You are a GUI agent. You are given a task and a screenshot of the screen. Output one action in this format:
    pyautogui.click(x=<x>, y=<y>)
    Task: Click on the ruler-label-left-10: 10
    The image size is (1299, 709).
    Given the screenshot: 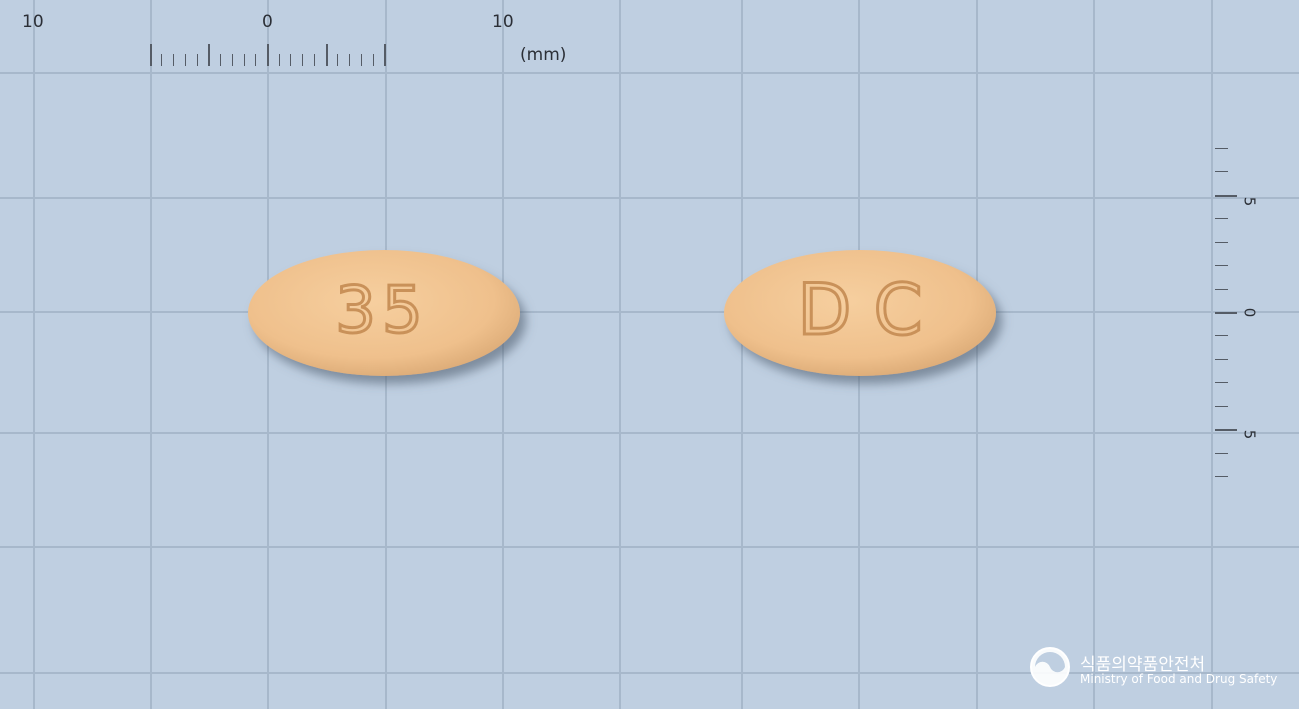 What is the action you would take?
    pyautogui.click(x=33, y=22)
    